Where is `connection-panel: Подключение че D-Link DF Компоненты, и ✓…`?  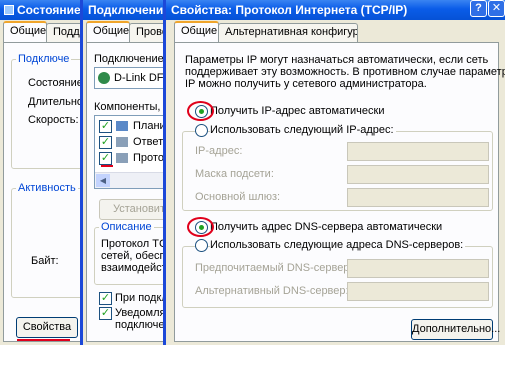
connection-panel: Подключение че D-Link DF Компоненты, и ✓… is located at coordinates (124, 192).